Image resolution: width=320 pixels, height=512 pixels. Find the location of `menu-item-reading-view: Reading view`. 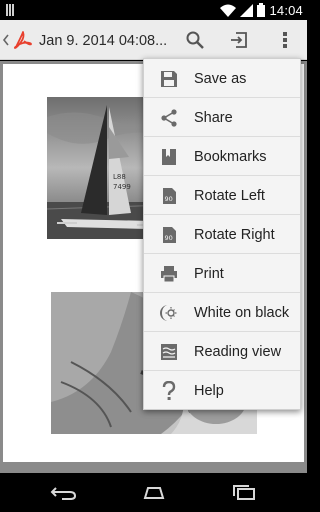

menu-item-reading-view: Reading view is located at coordinates (222, 351).